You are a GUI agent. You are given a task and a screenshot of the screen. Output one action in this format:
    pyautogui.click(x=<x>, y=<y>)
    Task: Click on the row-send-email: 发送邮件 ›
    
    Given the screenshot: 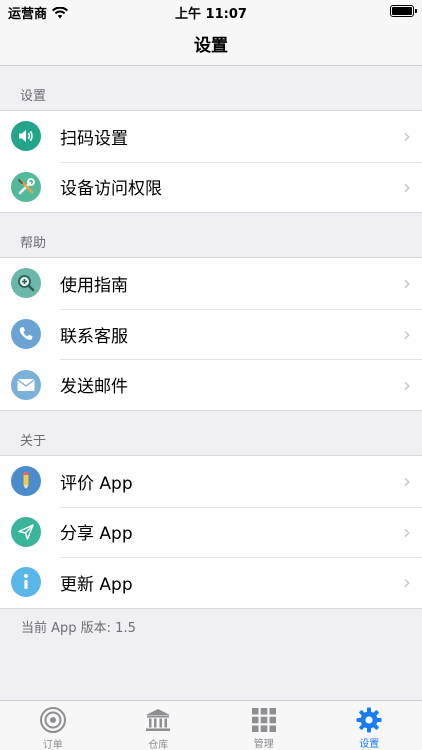 What is the action you would take?
    pyautogui.click(x=211, y=384)
    